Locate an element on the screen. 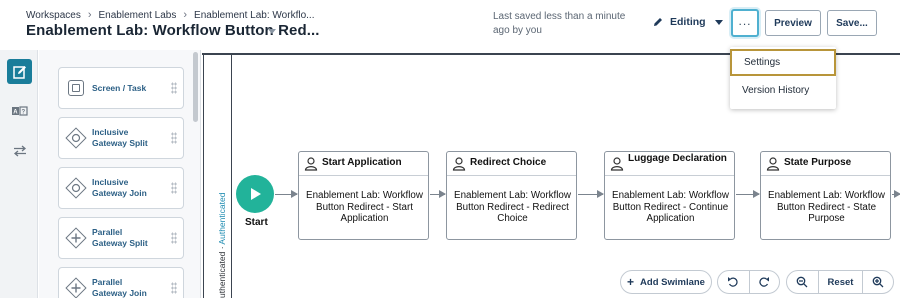 This screenshot has height=298, width=900. plus-icon: + is located at coordinates (631, 282).